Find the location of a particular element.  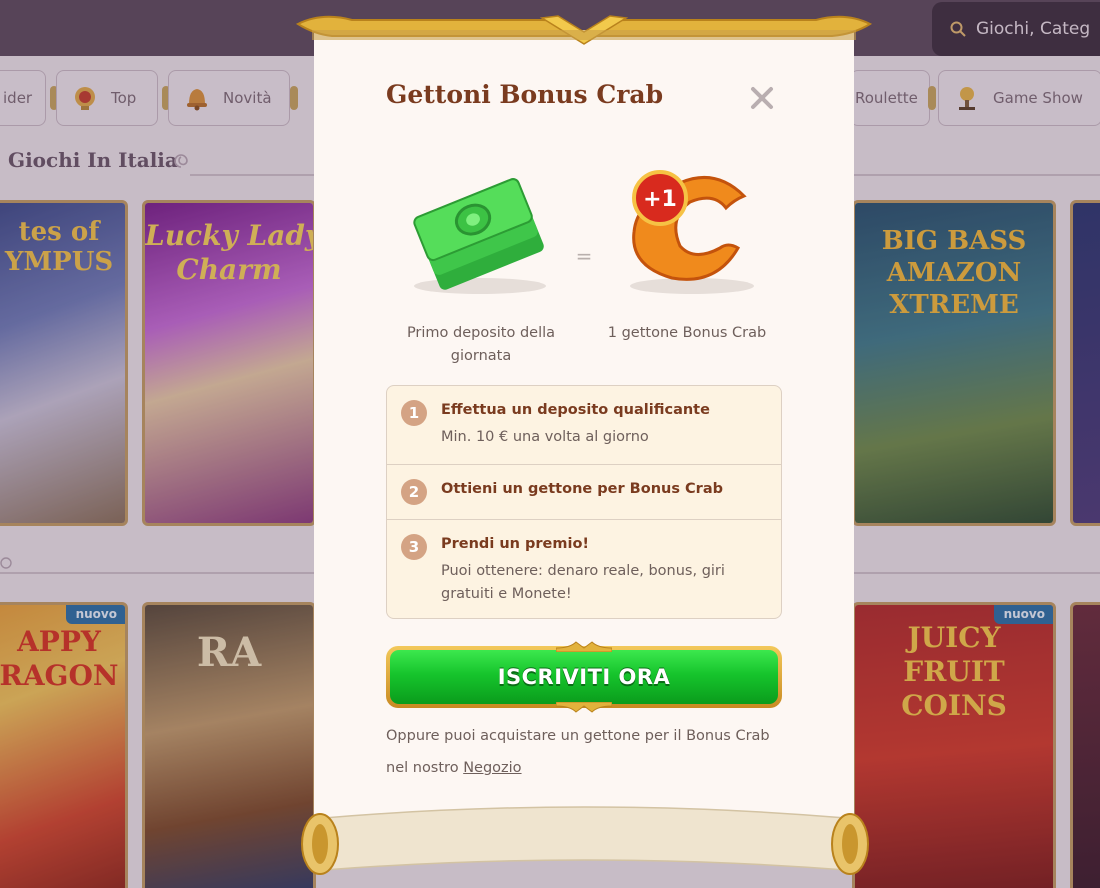

cta-container: ISCRIVITI ORA is located at coordinates (584, 676).